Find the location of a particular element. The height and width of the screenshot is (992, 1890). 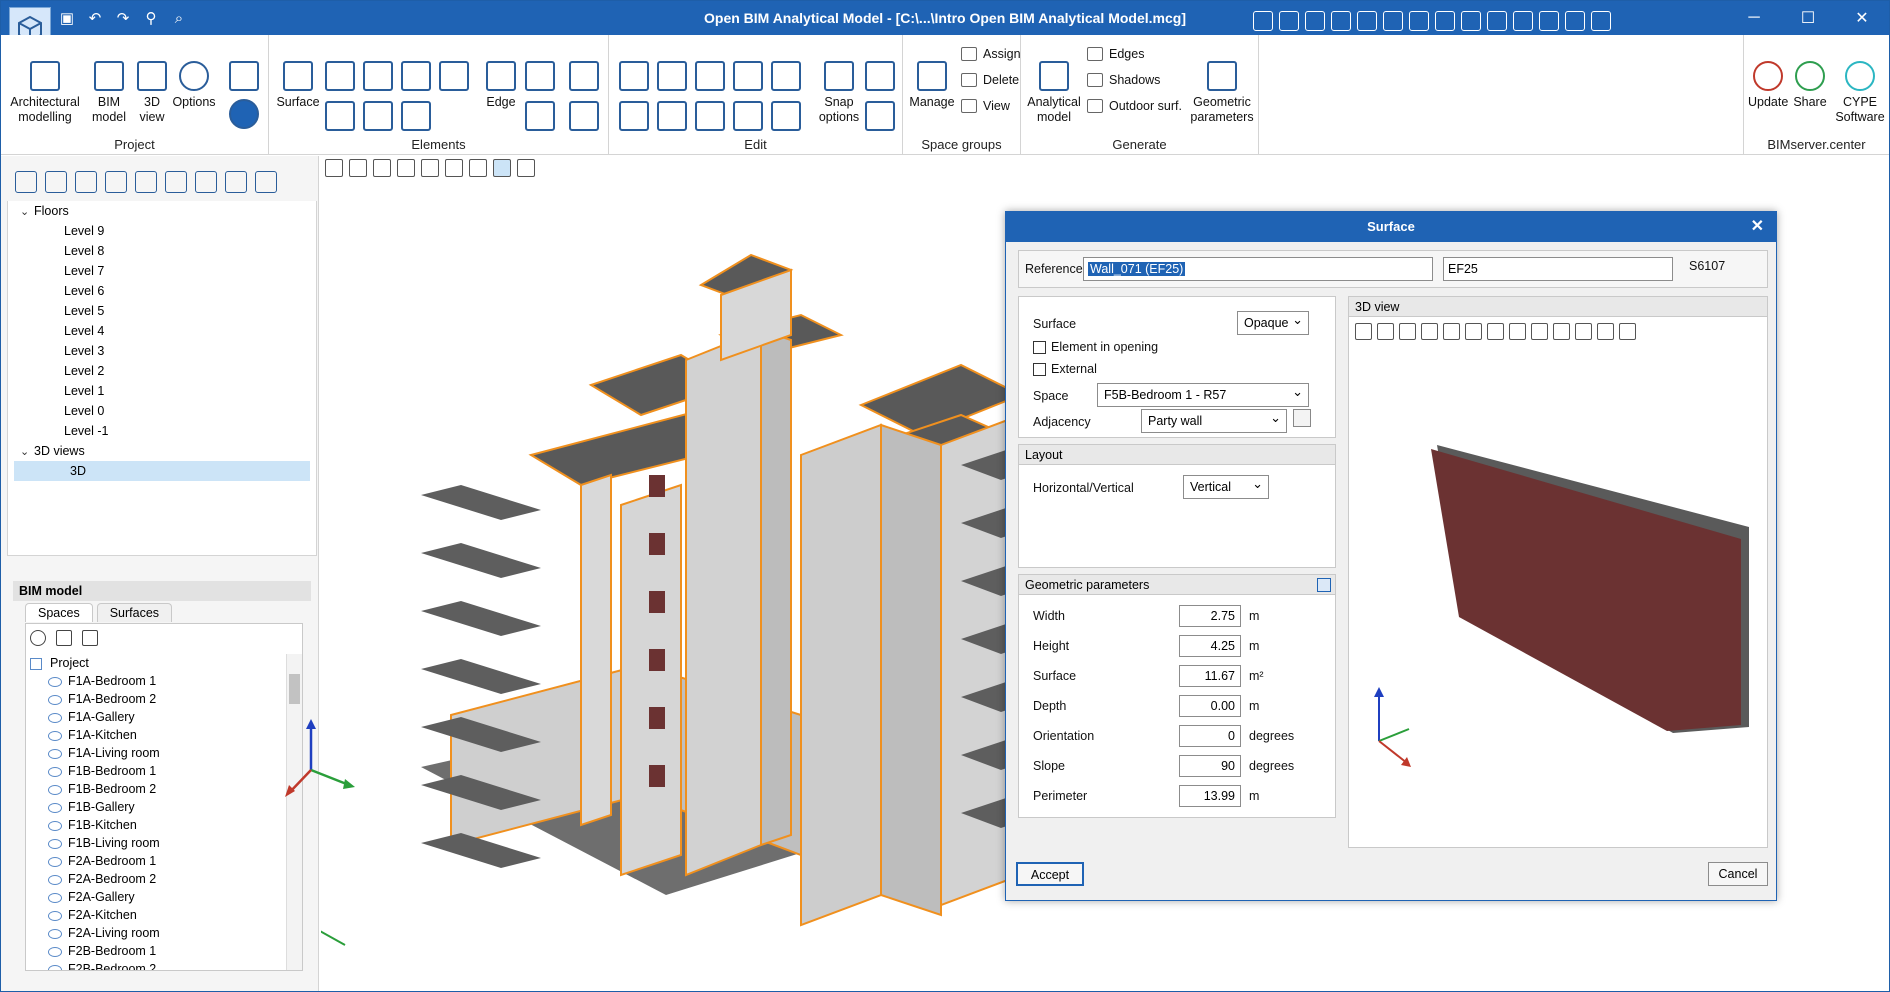

refresh-icon is located at coordinates (1341, 21).